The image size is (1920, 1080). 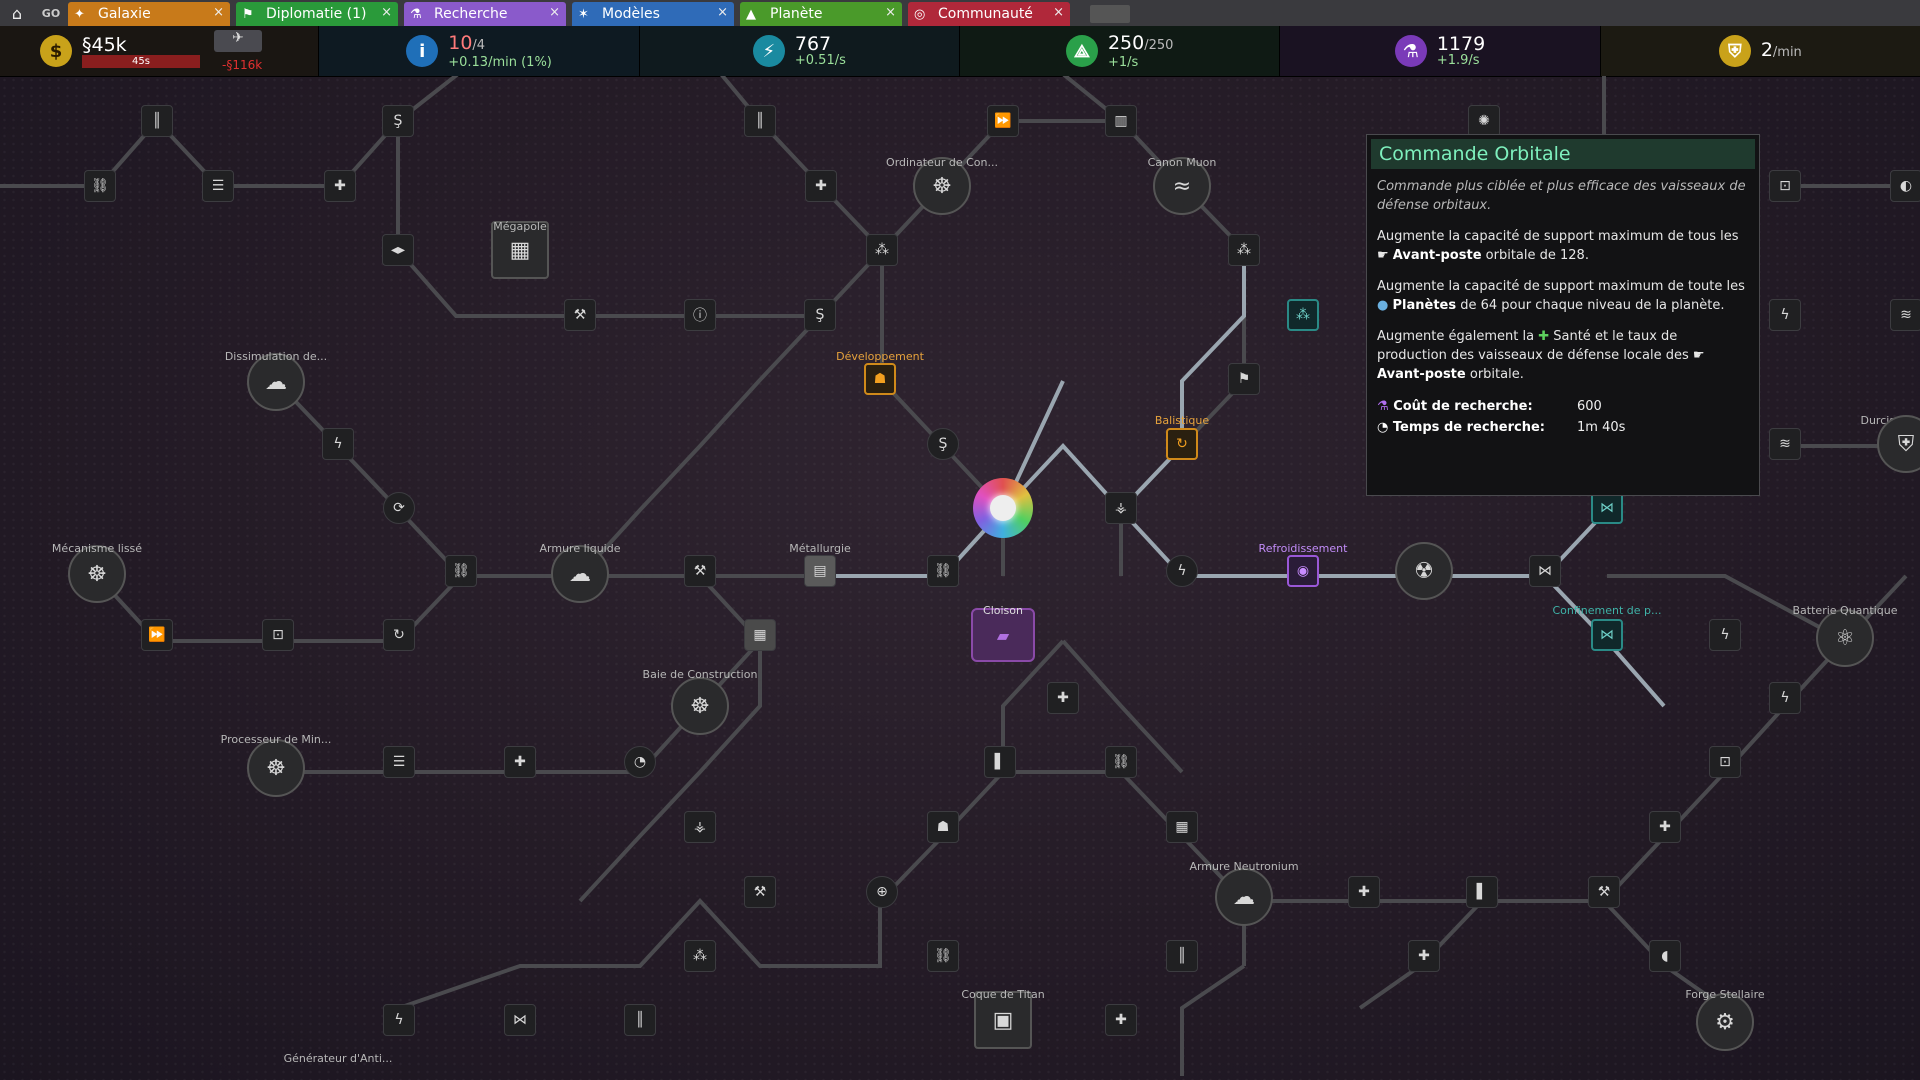 I want to click on node-processeur: ☸, so click(x=276, y=768).